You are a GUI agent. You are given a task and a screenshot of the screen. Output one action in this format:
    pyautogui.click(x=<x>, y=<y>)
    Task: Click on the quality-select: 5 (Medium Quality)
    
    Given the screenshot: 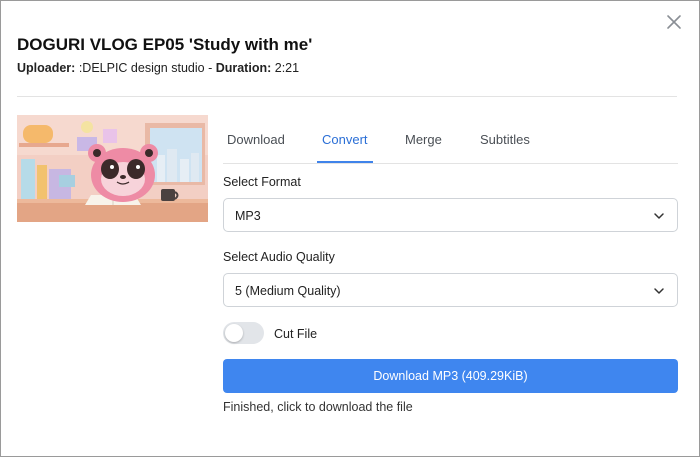 What is the action you would take?
    pyautogui.click(x=450, y=290)
    